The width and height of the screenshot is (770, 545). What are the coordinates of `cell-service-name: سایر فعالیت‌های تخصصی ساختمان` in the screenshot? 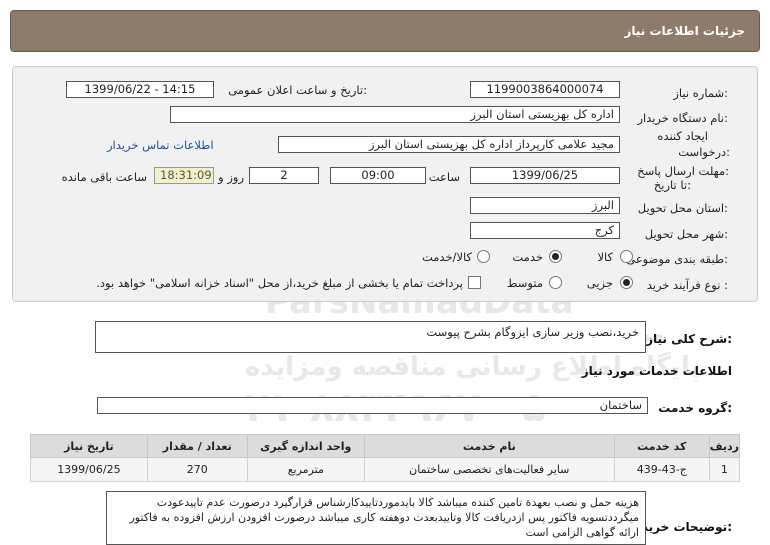 It's located at (489, 469).